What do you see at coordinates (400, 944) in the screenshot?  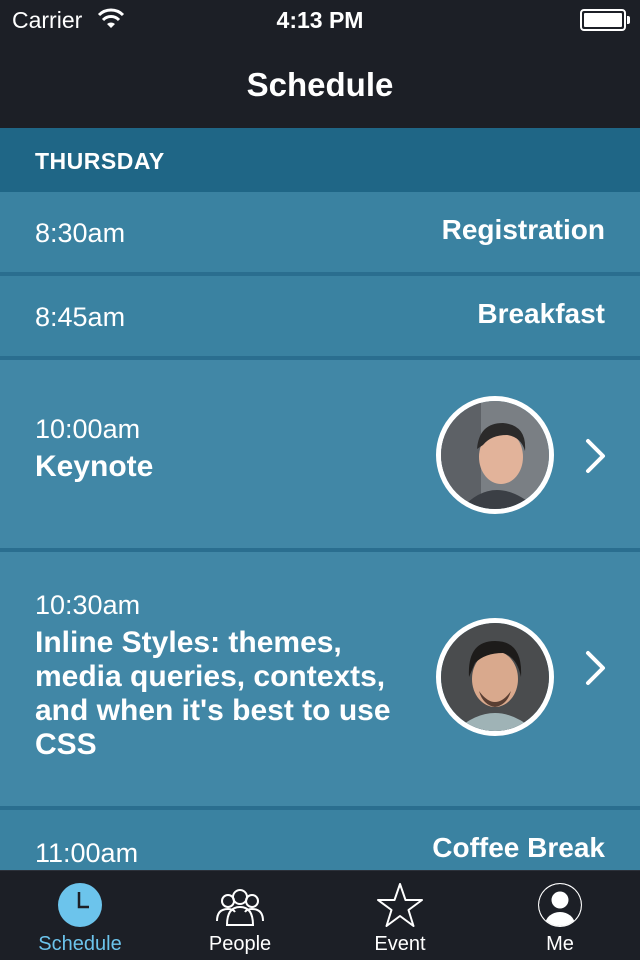 I see `tab-label: Event` at bounding box center [400, 944].